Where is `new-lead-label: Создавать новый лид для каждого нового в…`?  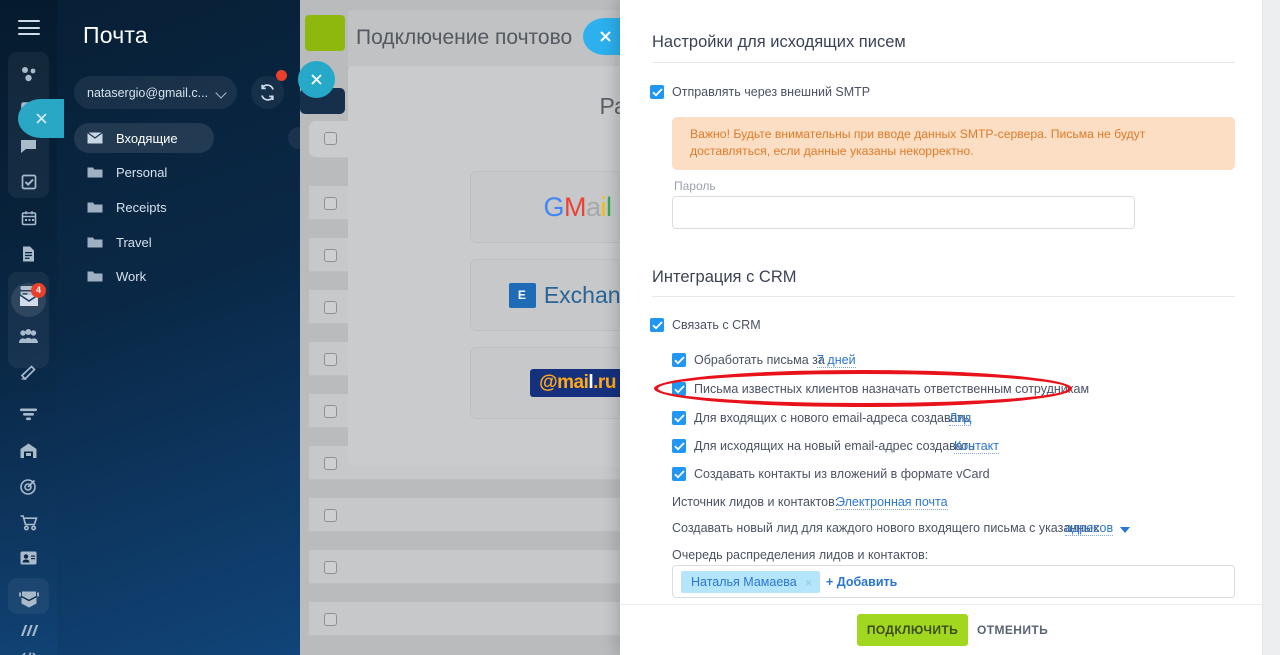 new-lead-label: Создавать новый лид для каждого нового в… is located at coordinates (886, 528).